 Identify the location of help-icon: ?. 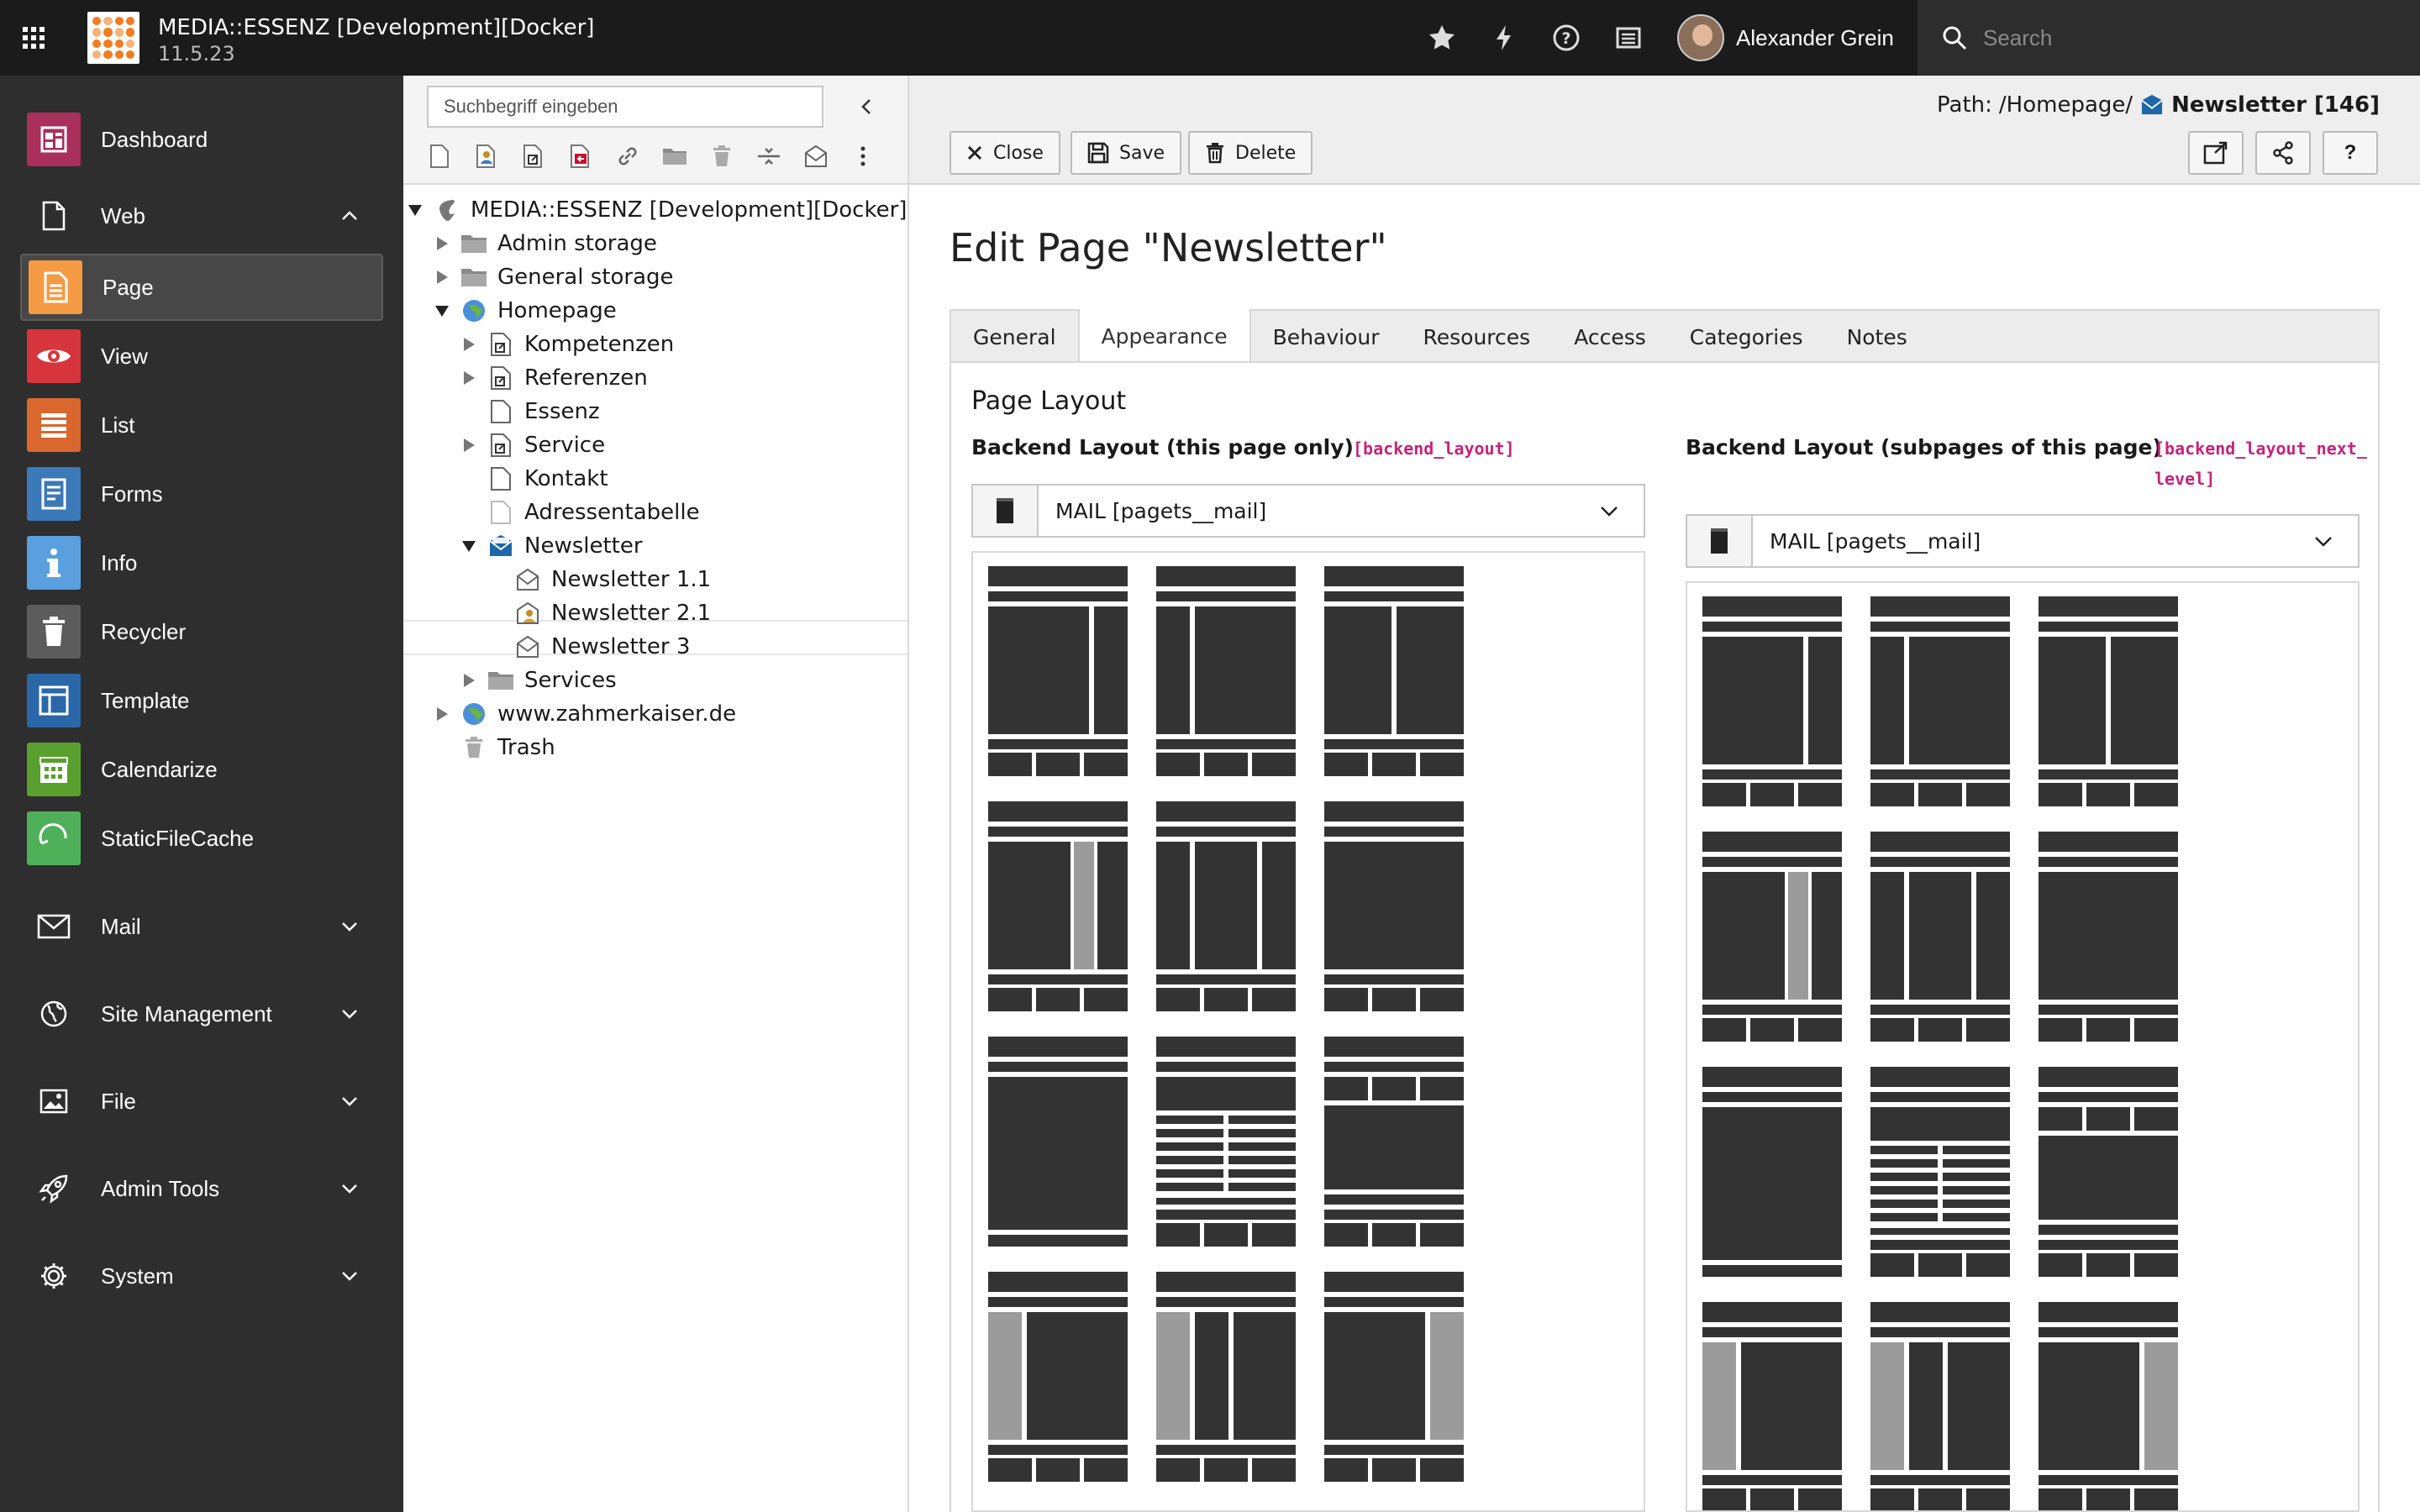
(1566, 38).